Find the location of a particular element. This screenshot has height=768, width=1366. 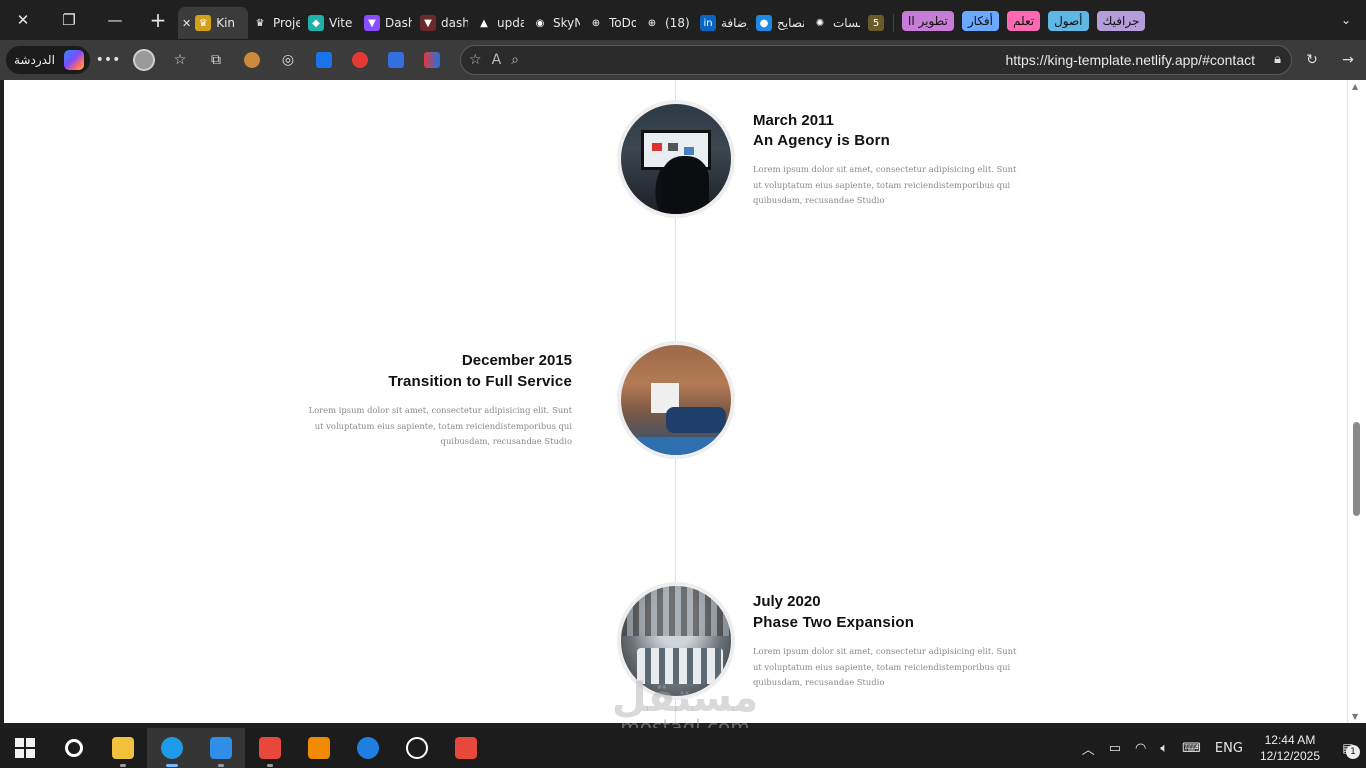

copilot-button: الدردشة is located at coordinates (48, 60).